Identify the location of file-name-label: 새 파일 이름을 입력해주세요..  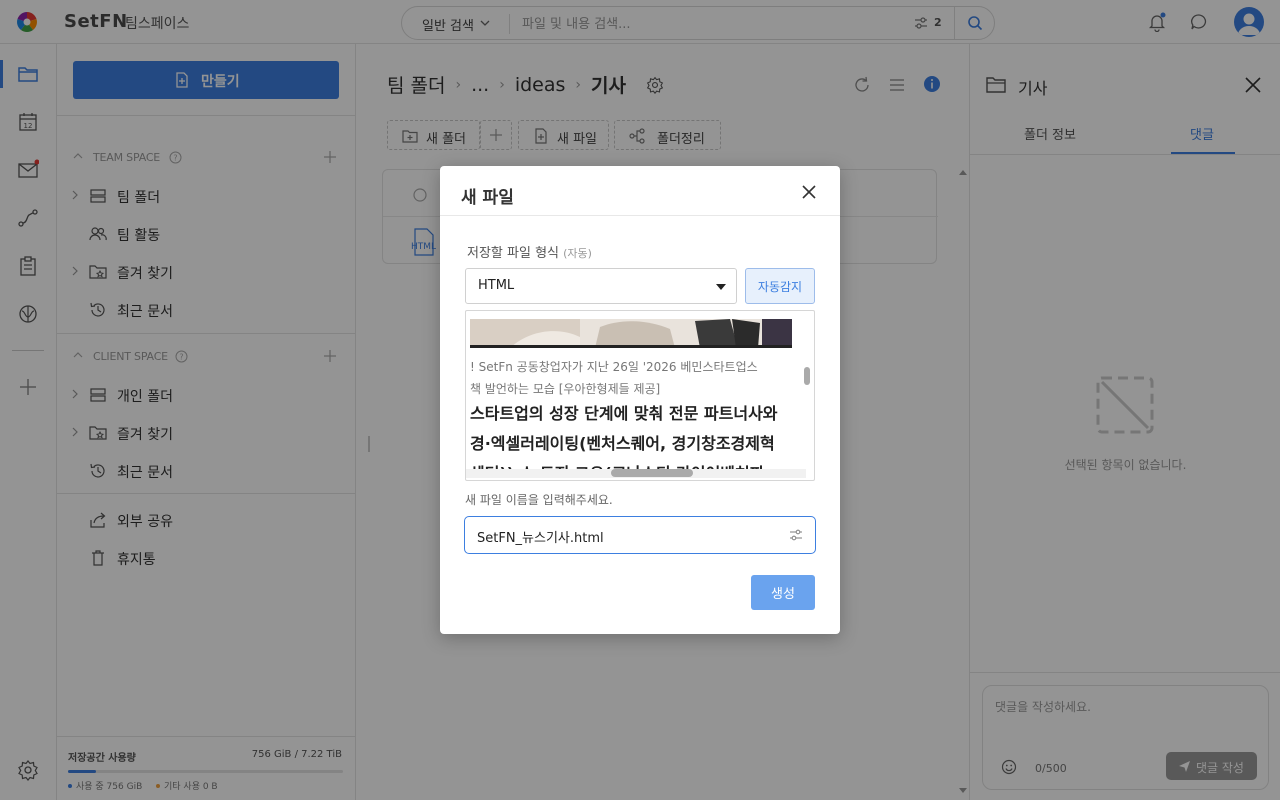
(539, 500).